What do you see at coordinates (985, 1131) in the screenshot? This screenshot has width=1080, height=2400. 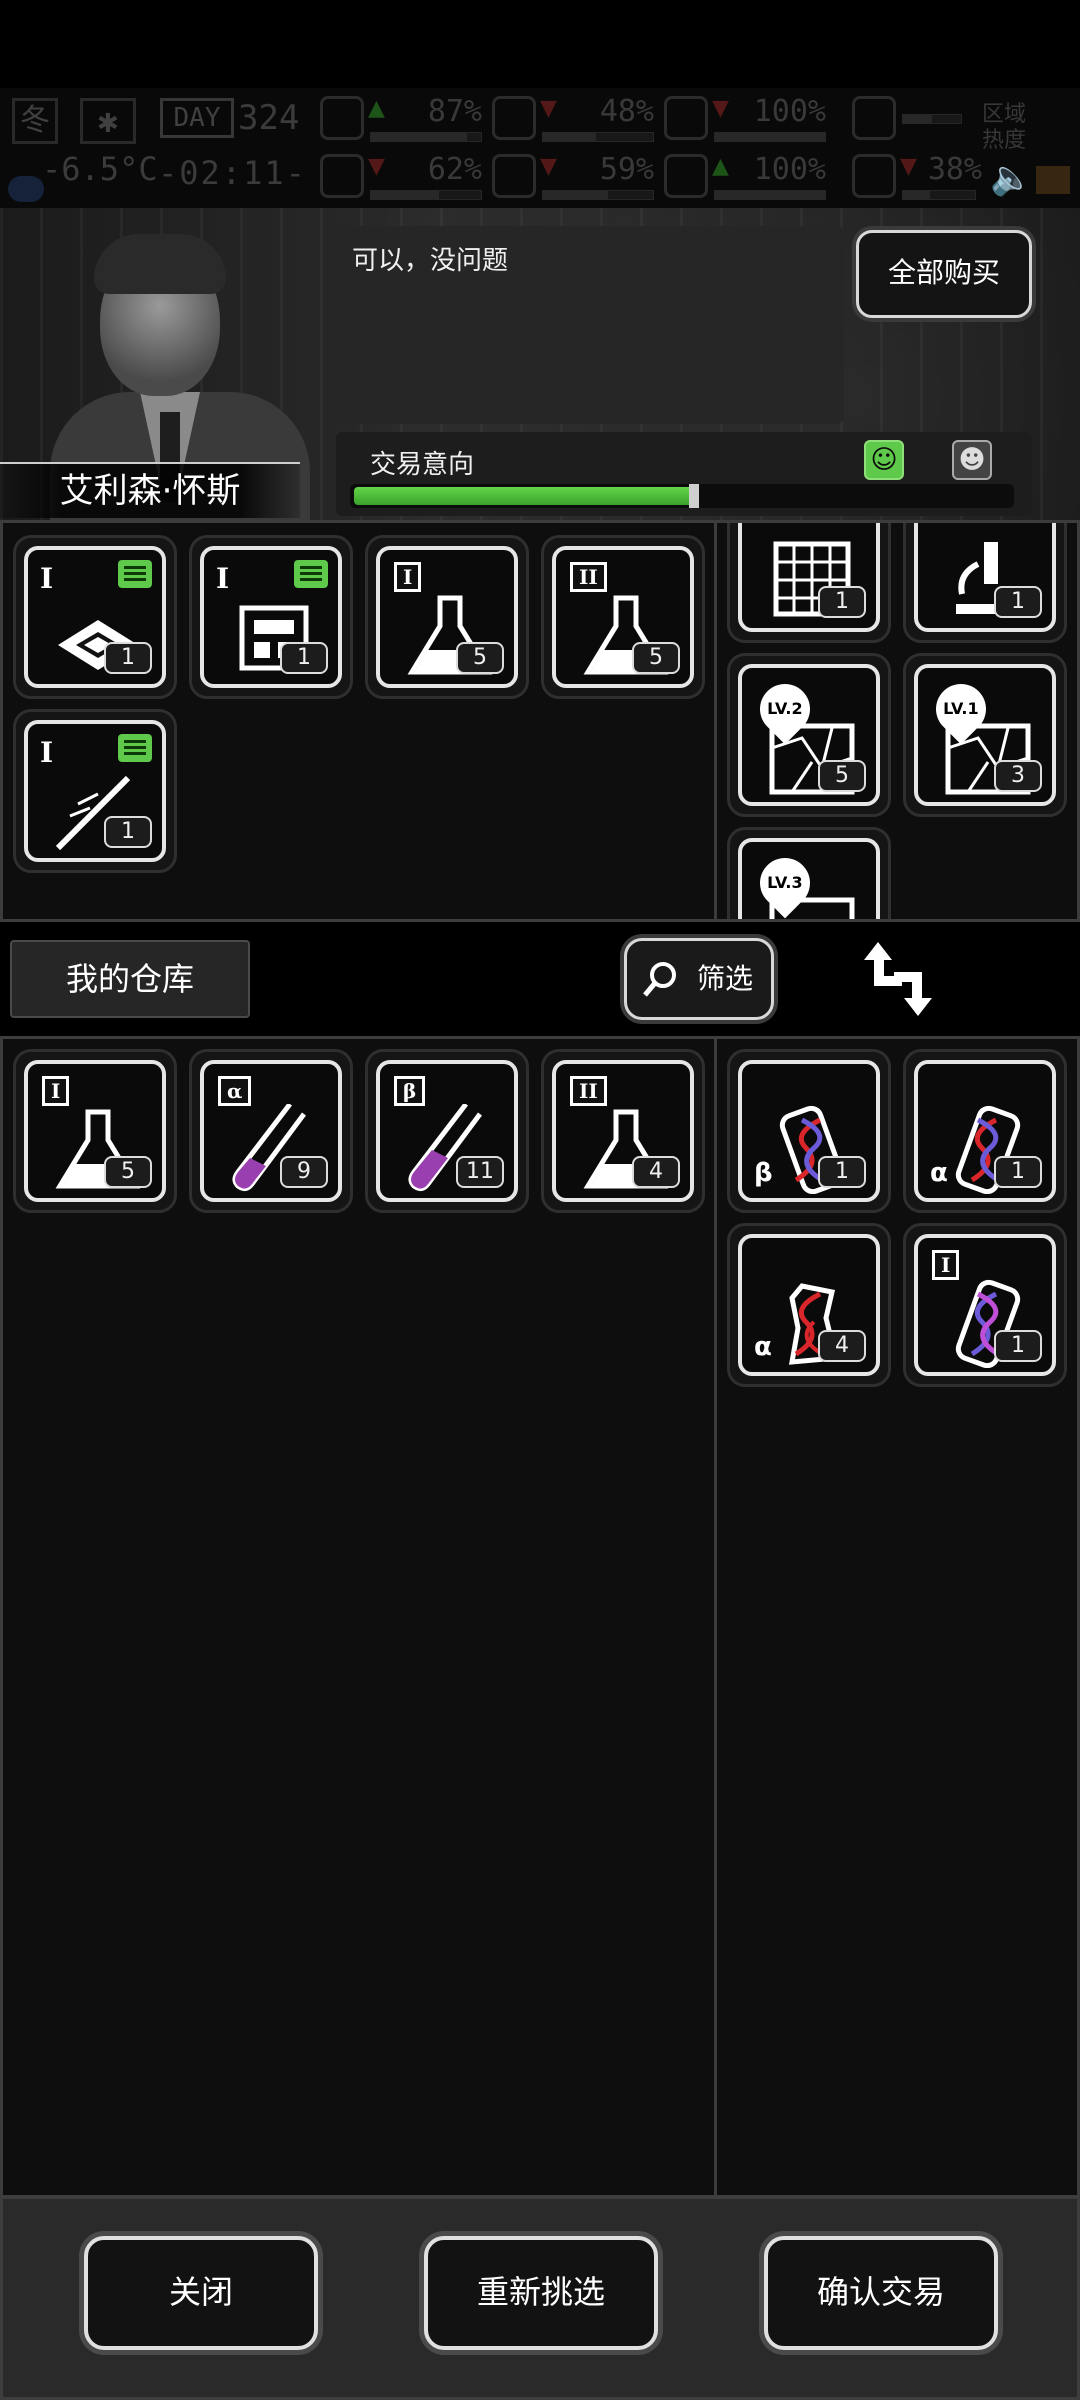 I see `item-slot: α 1` at bounding box center [985, 1131].